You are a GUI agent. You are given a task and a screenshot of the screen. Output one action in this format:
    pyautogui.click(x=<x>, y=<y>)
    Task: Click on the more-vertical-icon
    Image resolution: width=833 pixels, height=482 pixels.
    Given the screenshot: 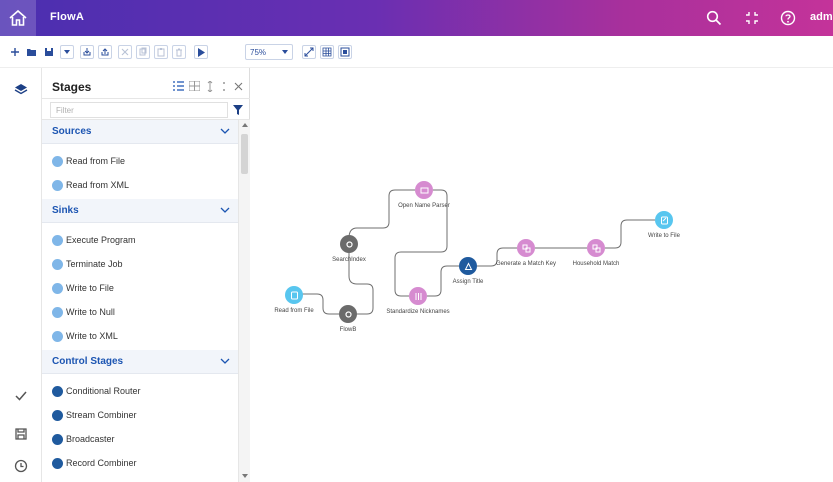 What is the action you would take?
    pyautogui.click(x=224, y=86)
    